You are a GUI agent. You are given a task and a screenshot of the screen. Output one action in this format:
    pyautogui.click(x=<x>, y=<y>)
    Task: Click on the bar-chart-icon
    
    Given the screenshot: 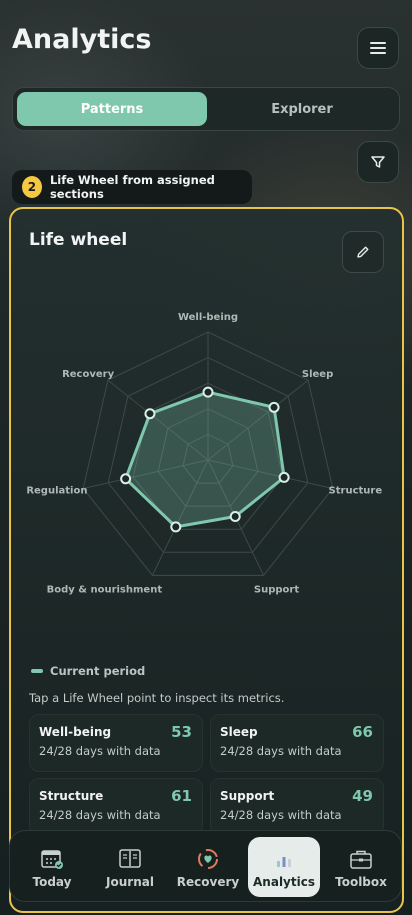 What is the action you would take?
    pyautogui.click(x=284, y=859)
    